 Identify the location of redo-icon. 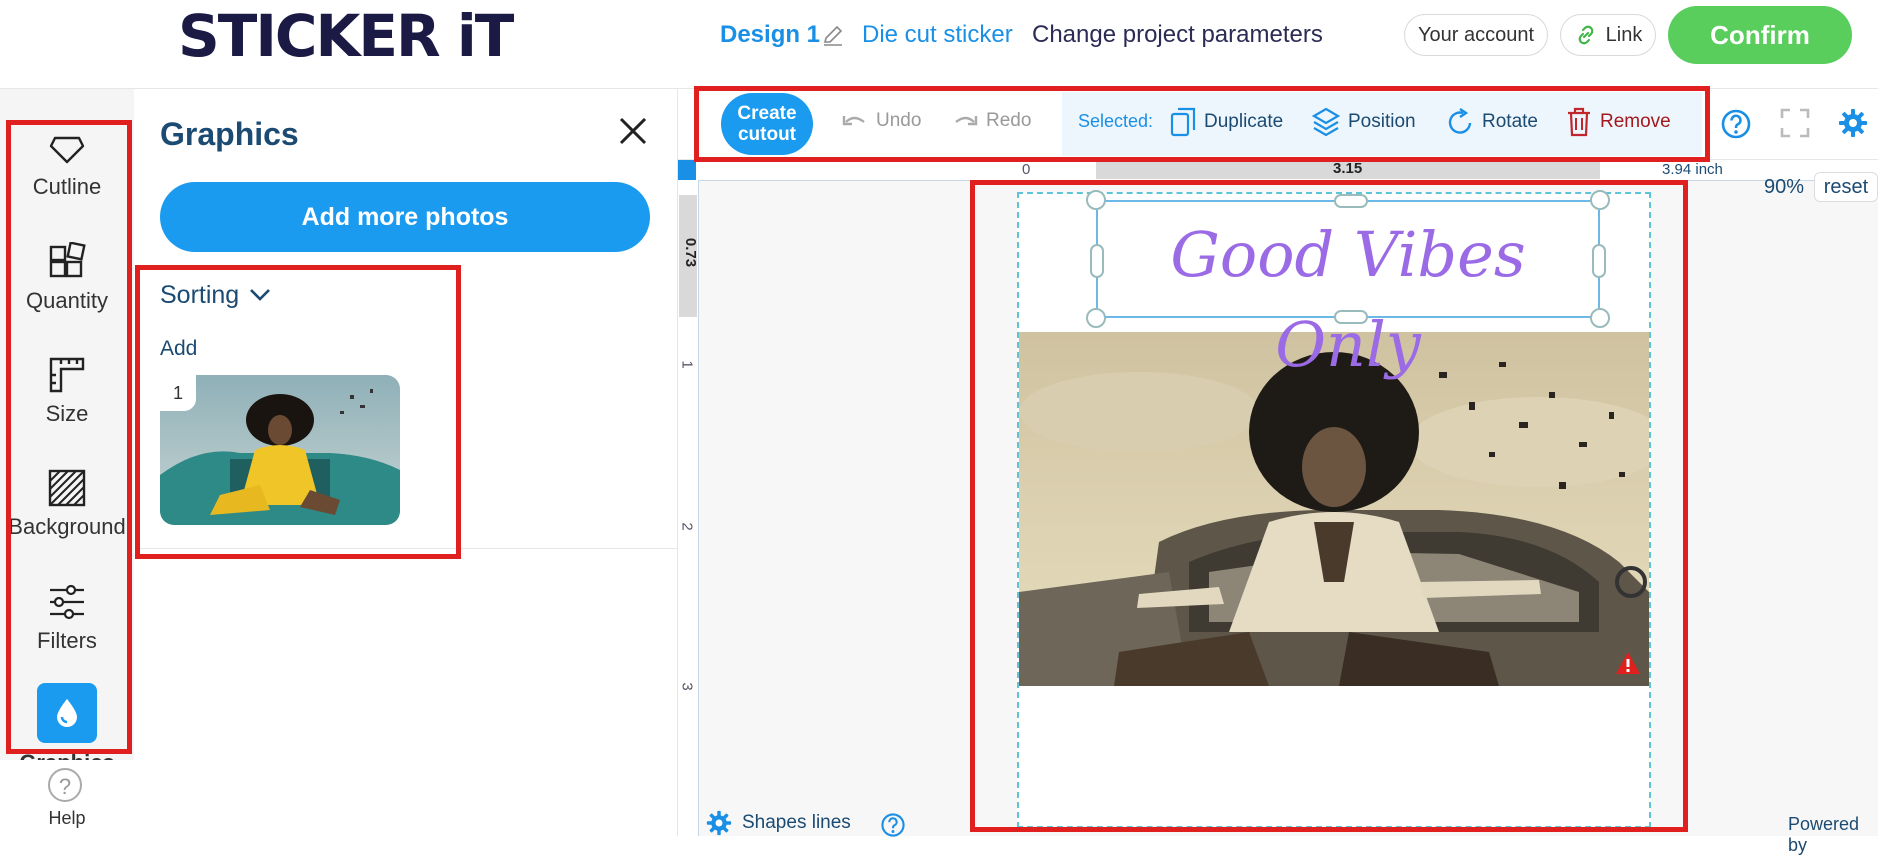
(965, 121).